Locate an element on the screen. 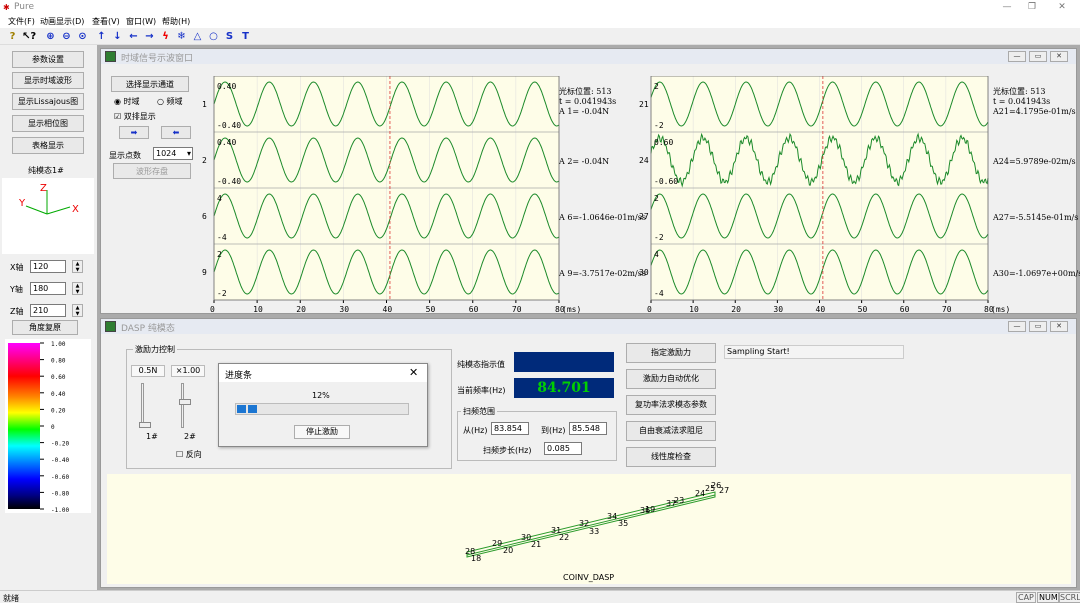  axis-bottom-label: -0.60 is located at coordinates (666, 181).